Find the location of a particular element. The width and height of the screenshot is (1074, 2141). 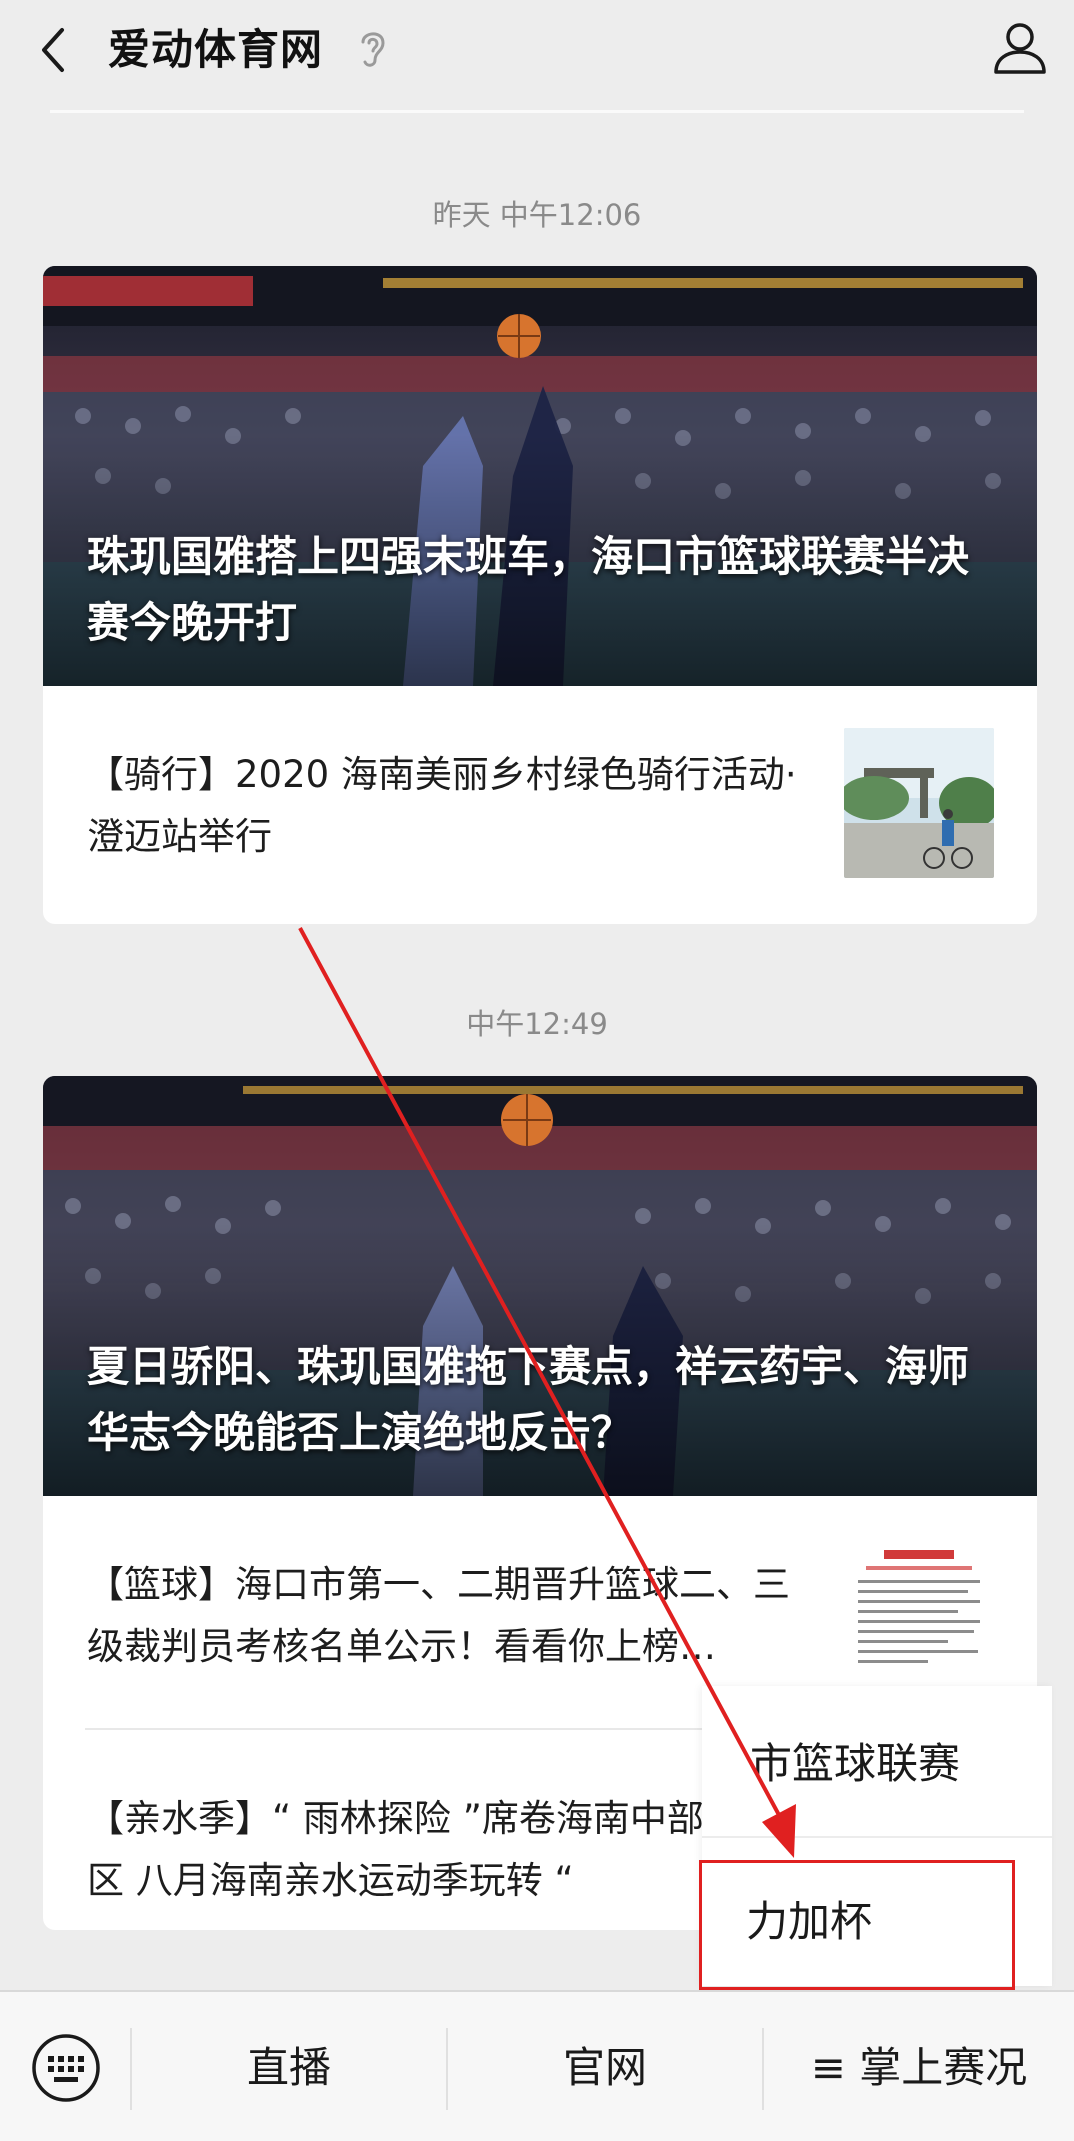

bottom-menu-bar: 直播 官网 ≡ 掌上赛况 is located at coordinates (537, 2065).